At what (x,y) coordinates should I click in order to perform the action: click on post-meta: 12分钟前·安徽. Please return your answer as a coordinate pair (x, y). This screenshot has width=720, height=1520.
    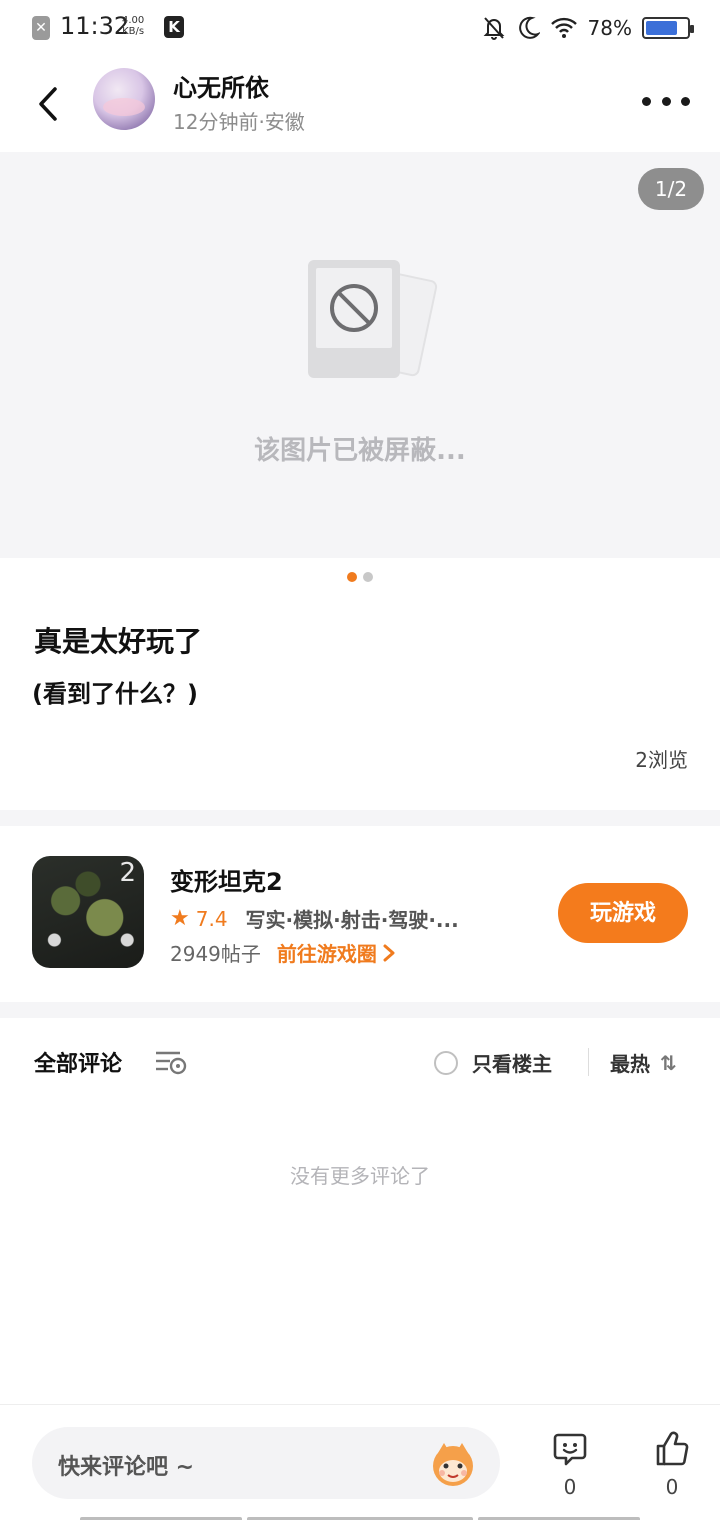
    Looking at the image, I should click on (239, 122).